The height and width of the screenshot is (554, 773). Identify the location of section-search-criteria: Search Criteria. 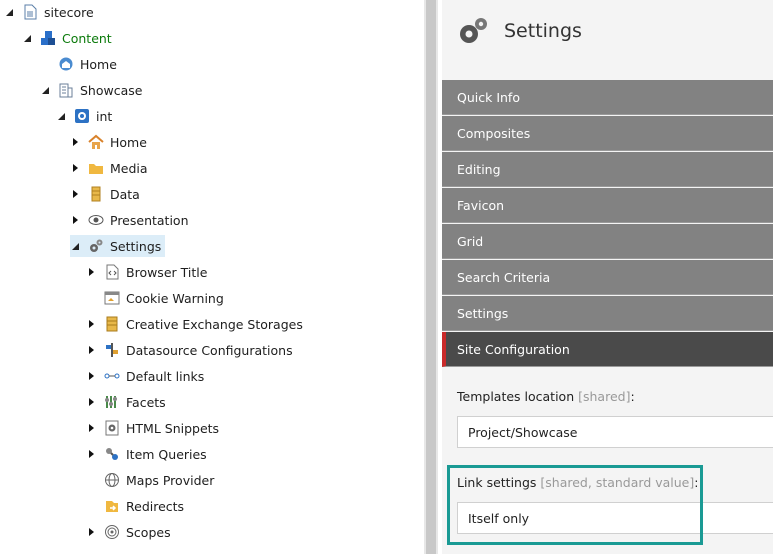
(607, 277).